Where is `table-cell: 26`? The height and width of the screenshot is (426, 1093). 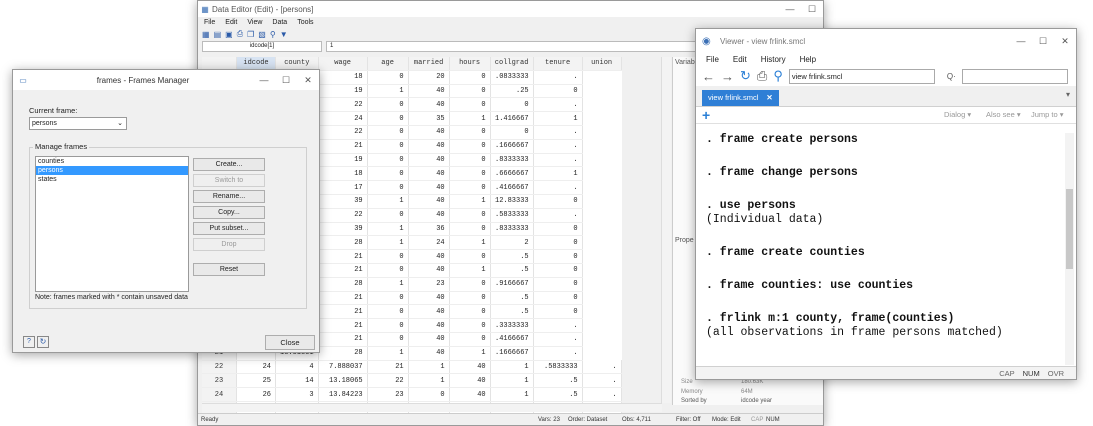 table-cell: 26 is located at coordinates (256, 394).